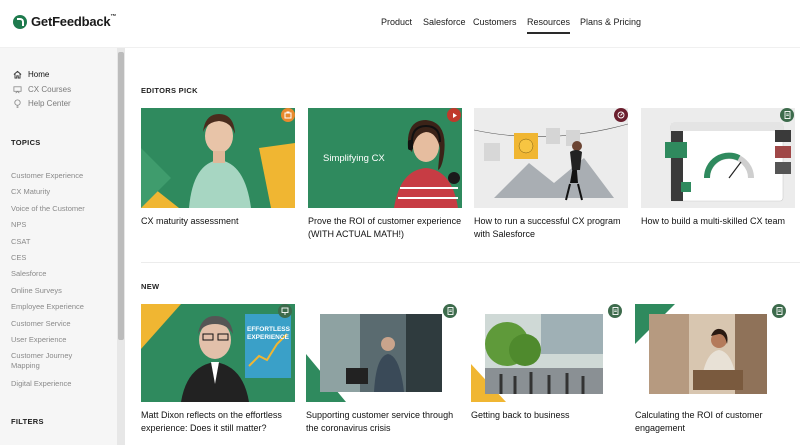 The width and height of the screenshot is (800, 445). I want to click on nav-item-product: Product, so click(396, 22).